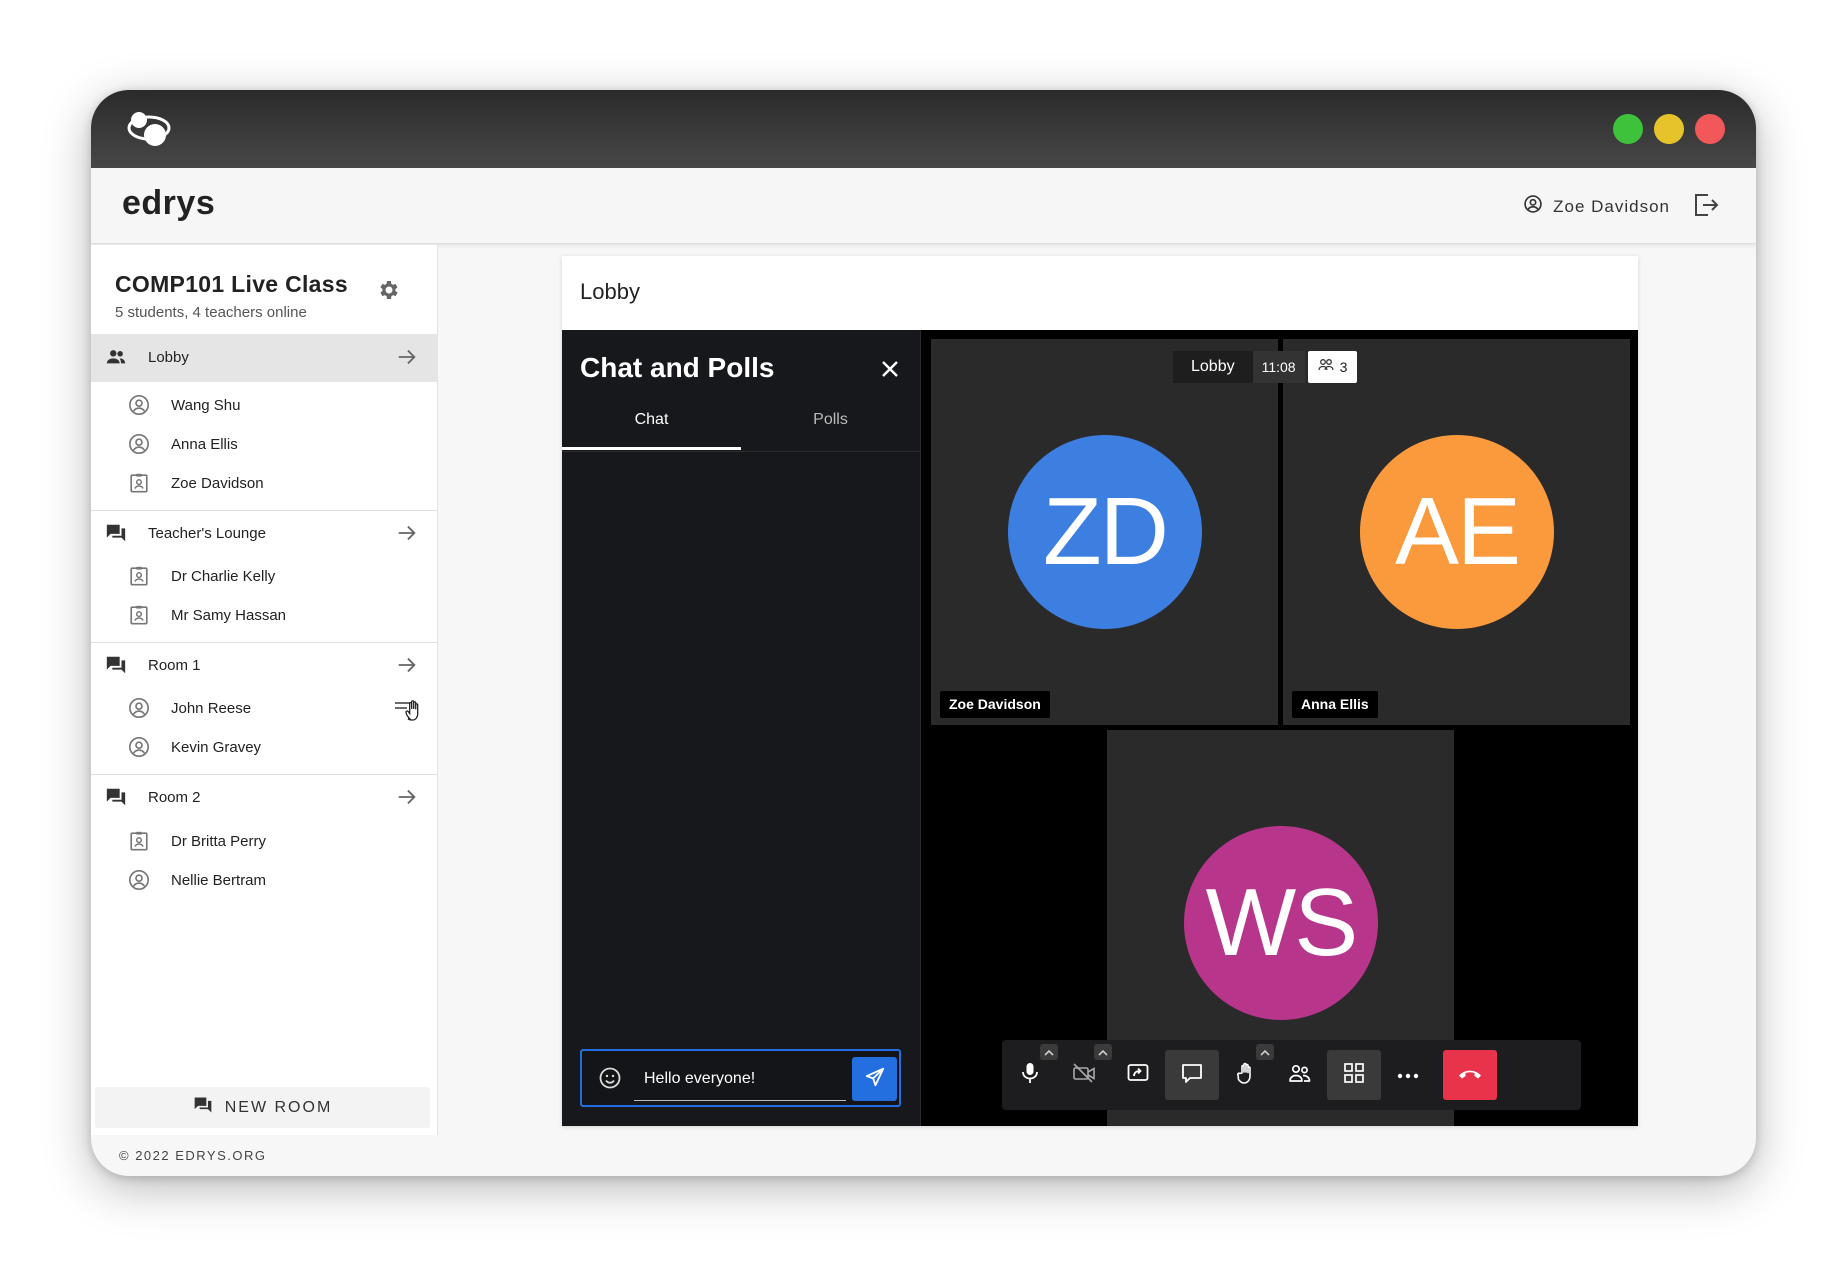 This screenshot has height=1262, width=1838. What do you see at coordinates (211, 312) in the screenshot?
I see `course-subtitle: 5 students, 4 teachers online` at bounding box center [211, 312].